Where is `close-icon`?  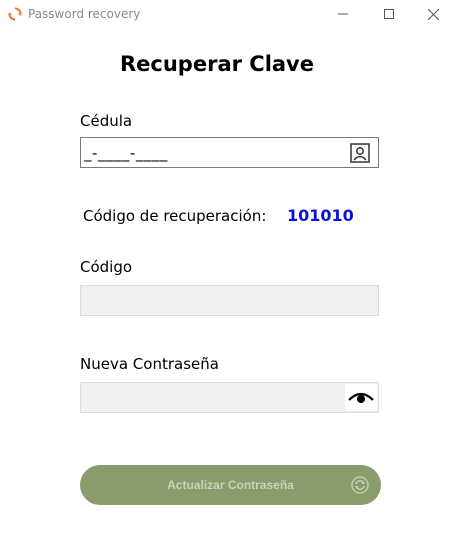 close-icon is located at coordinates (433, 14).